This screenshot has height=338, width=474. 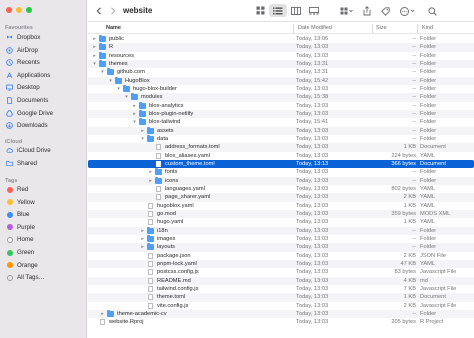 What do you see at coordinates (296, 10) in the screenshot?
I see `column-view-button` at bounding box center [296, 10].